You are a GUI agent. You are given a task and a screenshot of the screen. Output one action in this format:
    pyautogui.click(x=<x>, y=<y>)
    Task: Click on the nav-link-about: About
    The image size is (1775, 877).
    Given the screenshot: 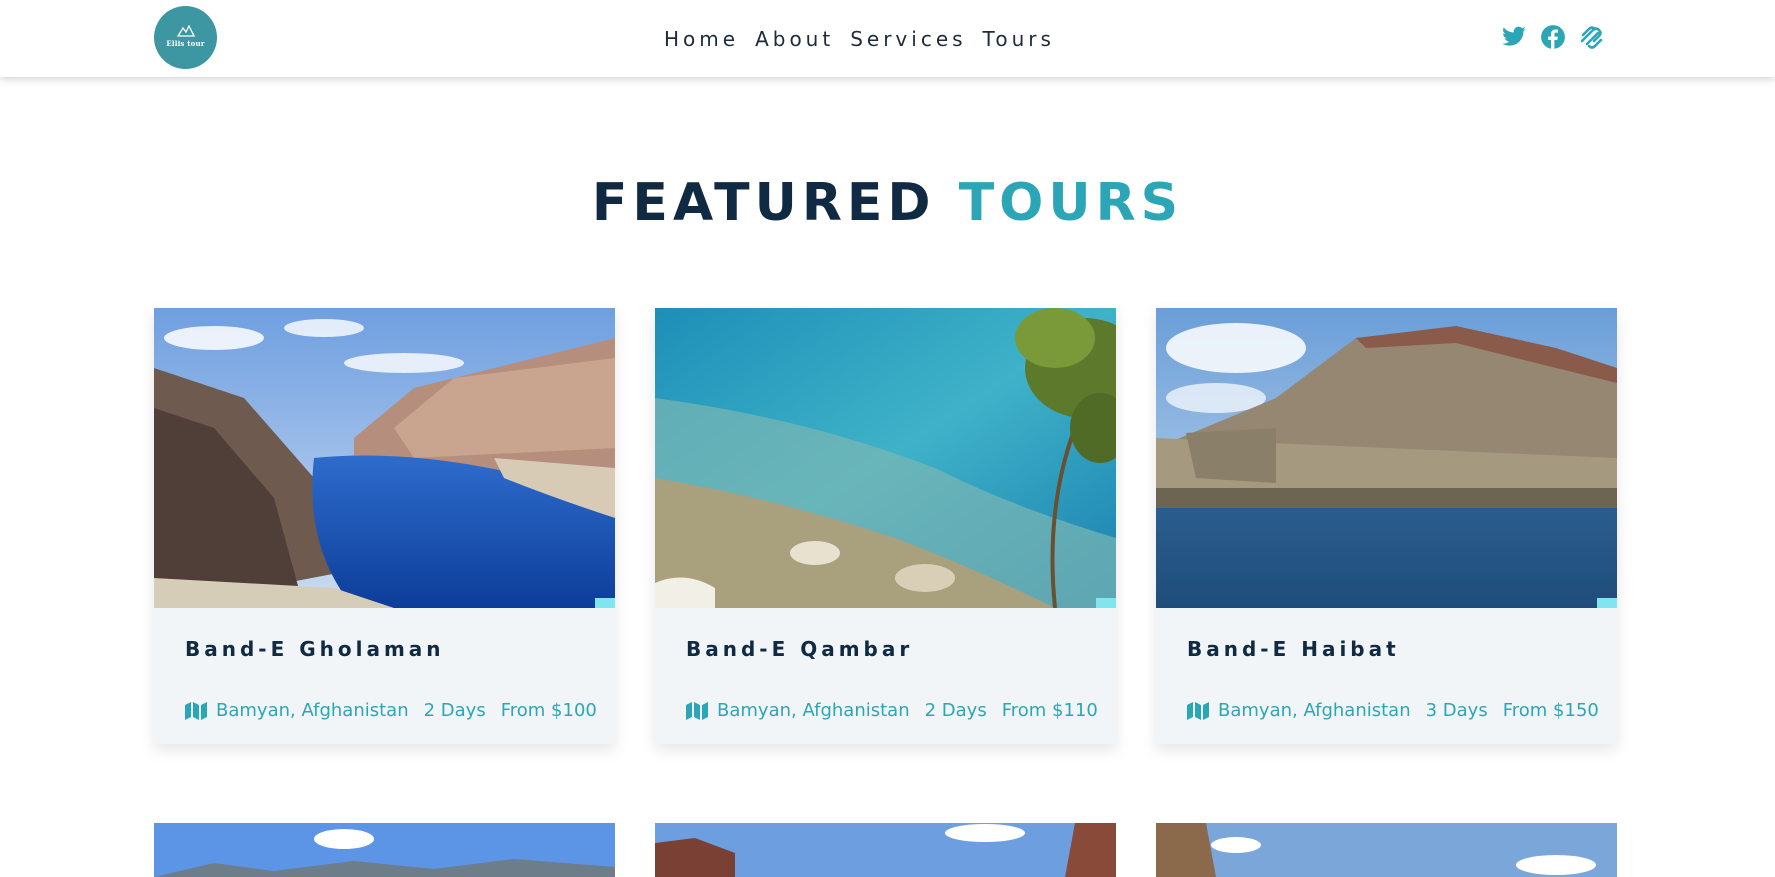 What is the action you would take?
    pyautogui.click(x=794, y=39)
    